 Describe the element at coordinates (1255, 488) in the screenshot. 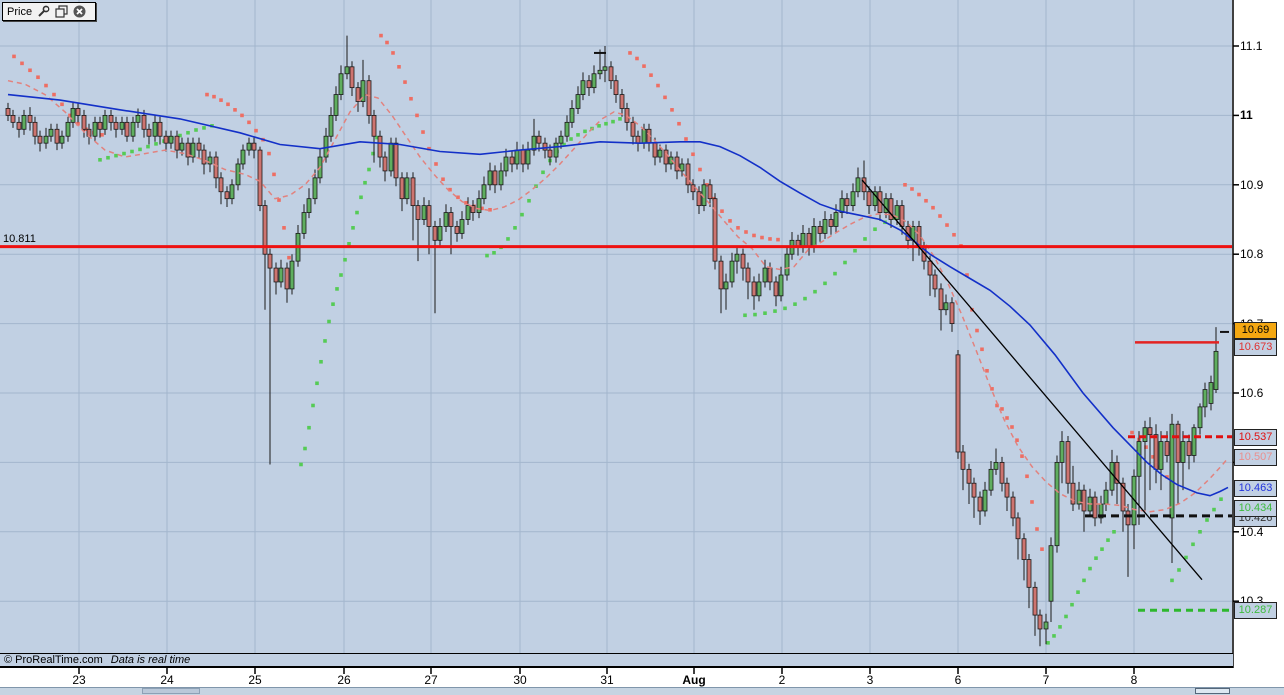

I see `ma-value-tag: 10.463` at that location.